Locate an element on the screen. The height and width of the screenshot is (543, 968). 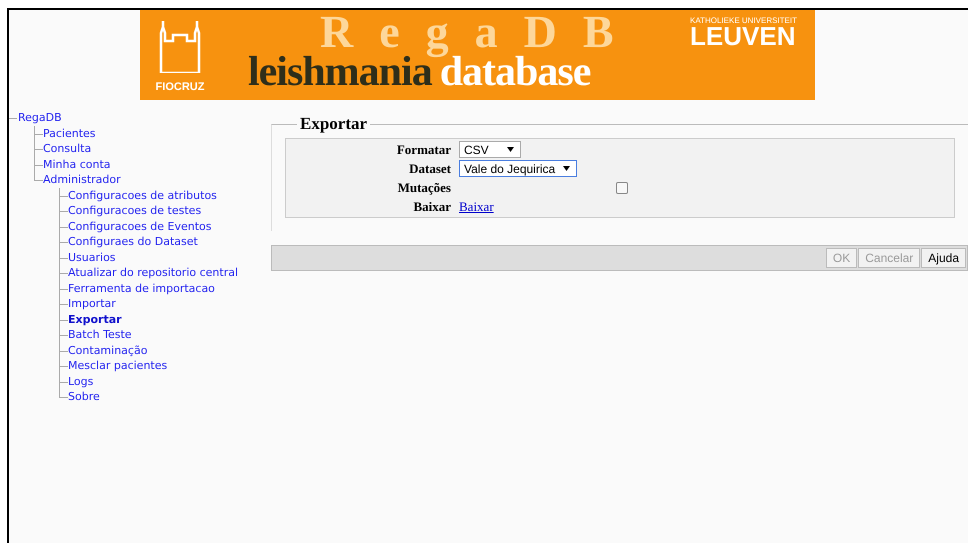
tree-item: Mesclar pacientes is located at coordinates (118, 365).